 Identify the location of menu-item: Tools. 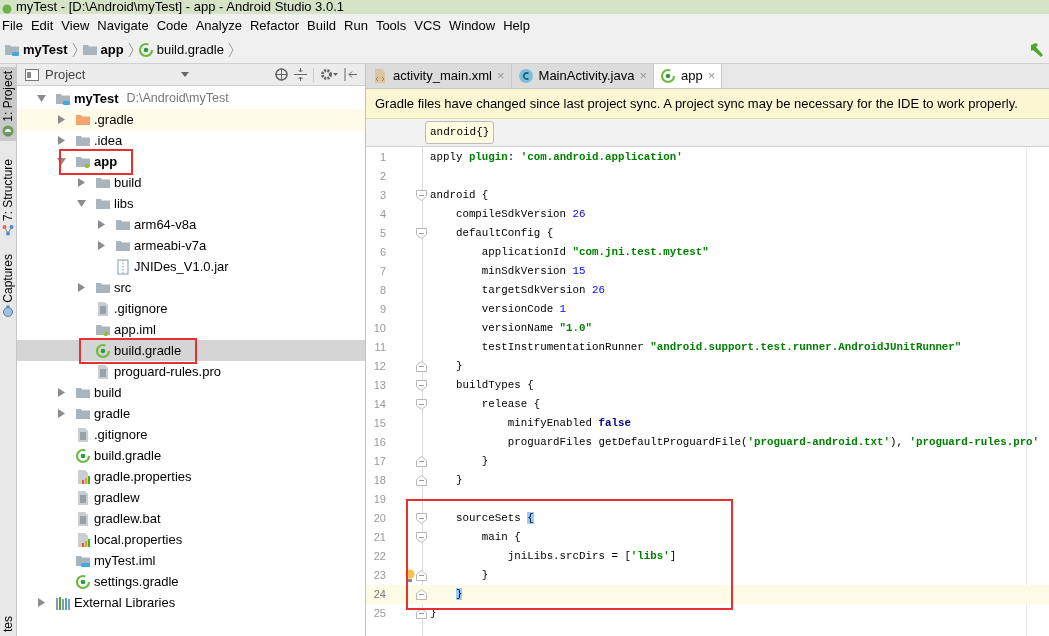
(391, 25).